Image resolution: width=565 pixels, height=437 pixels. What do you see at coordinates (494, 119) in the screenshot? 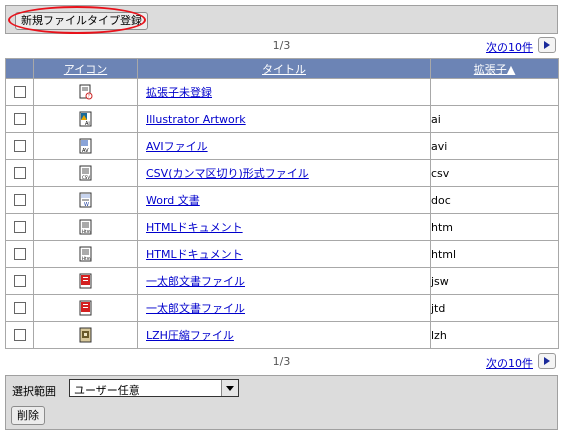
I see `ext-cell: ai` at bounding box center [494, 119].